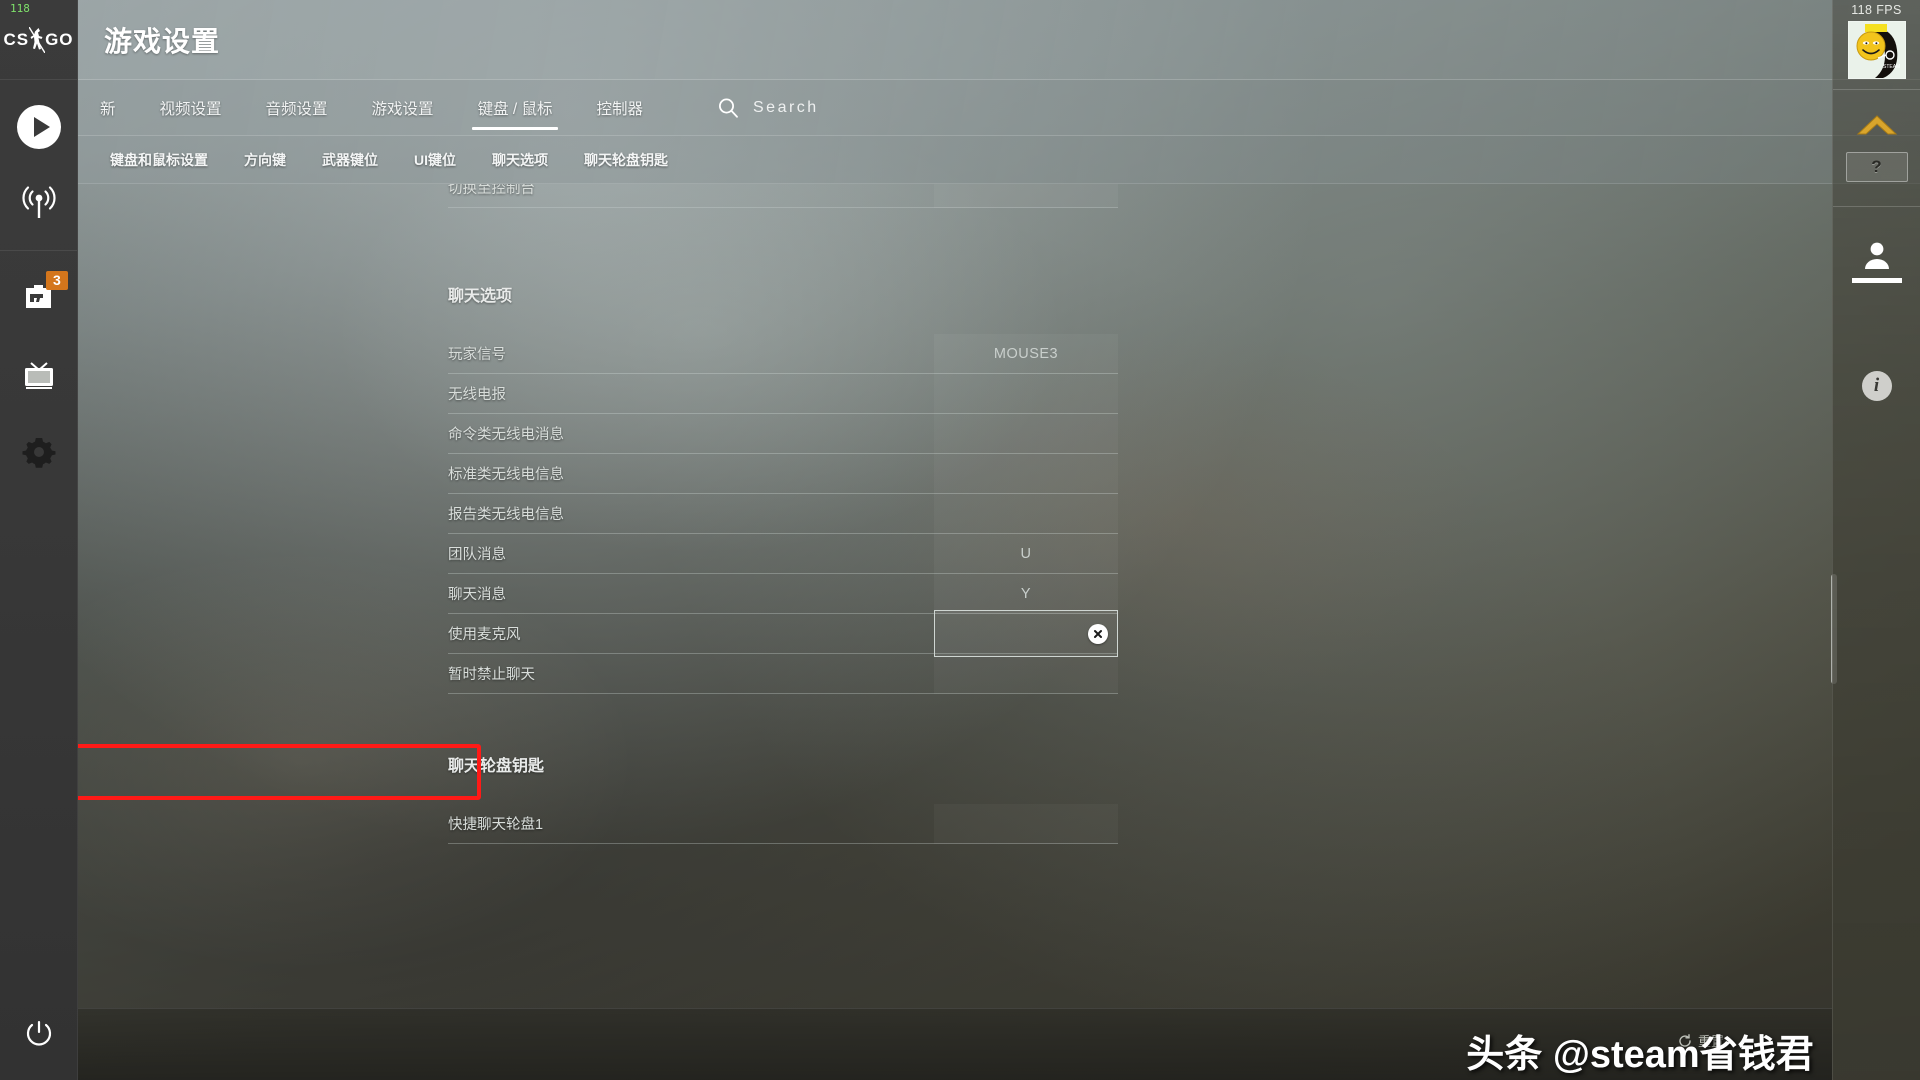 Image resolution: width=1920 pixels, height=1080 pixels. I want to click on power-icon, so click(39, 1033).